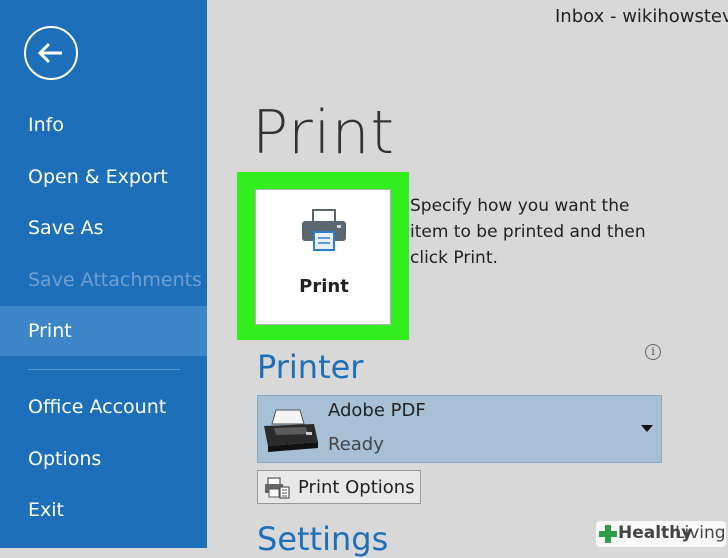 This screenshot has width=728, height=558. What do you see at coordinates (104, 369) in the screenshot?
I see `sidebar-divider` at bounding box center [104, 369].